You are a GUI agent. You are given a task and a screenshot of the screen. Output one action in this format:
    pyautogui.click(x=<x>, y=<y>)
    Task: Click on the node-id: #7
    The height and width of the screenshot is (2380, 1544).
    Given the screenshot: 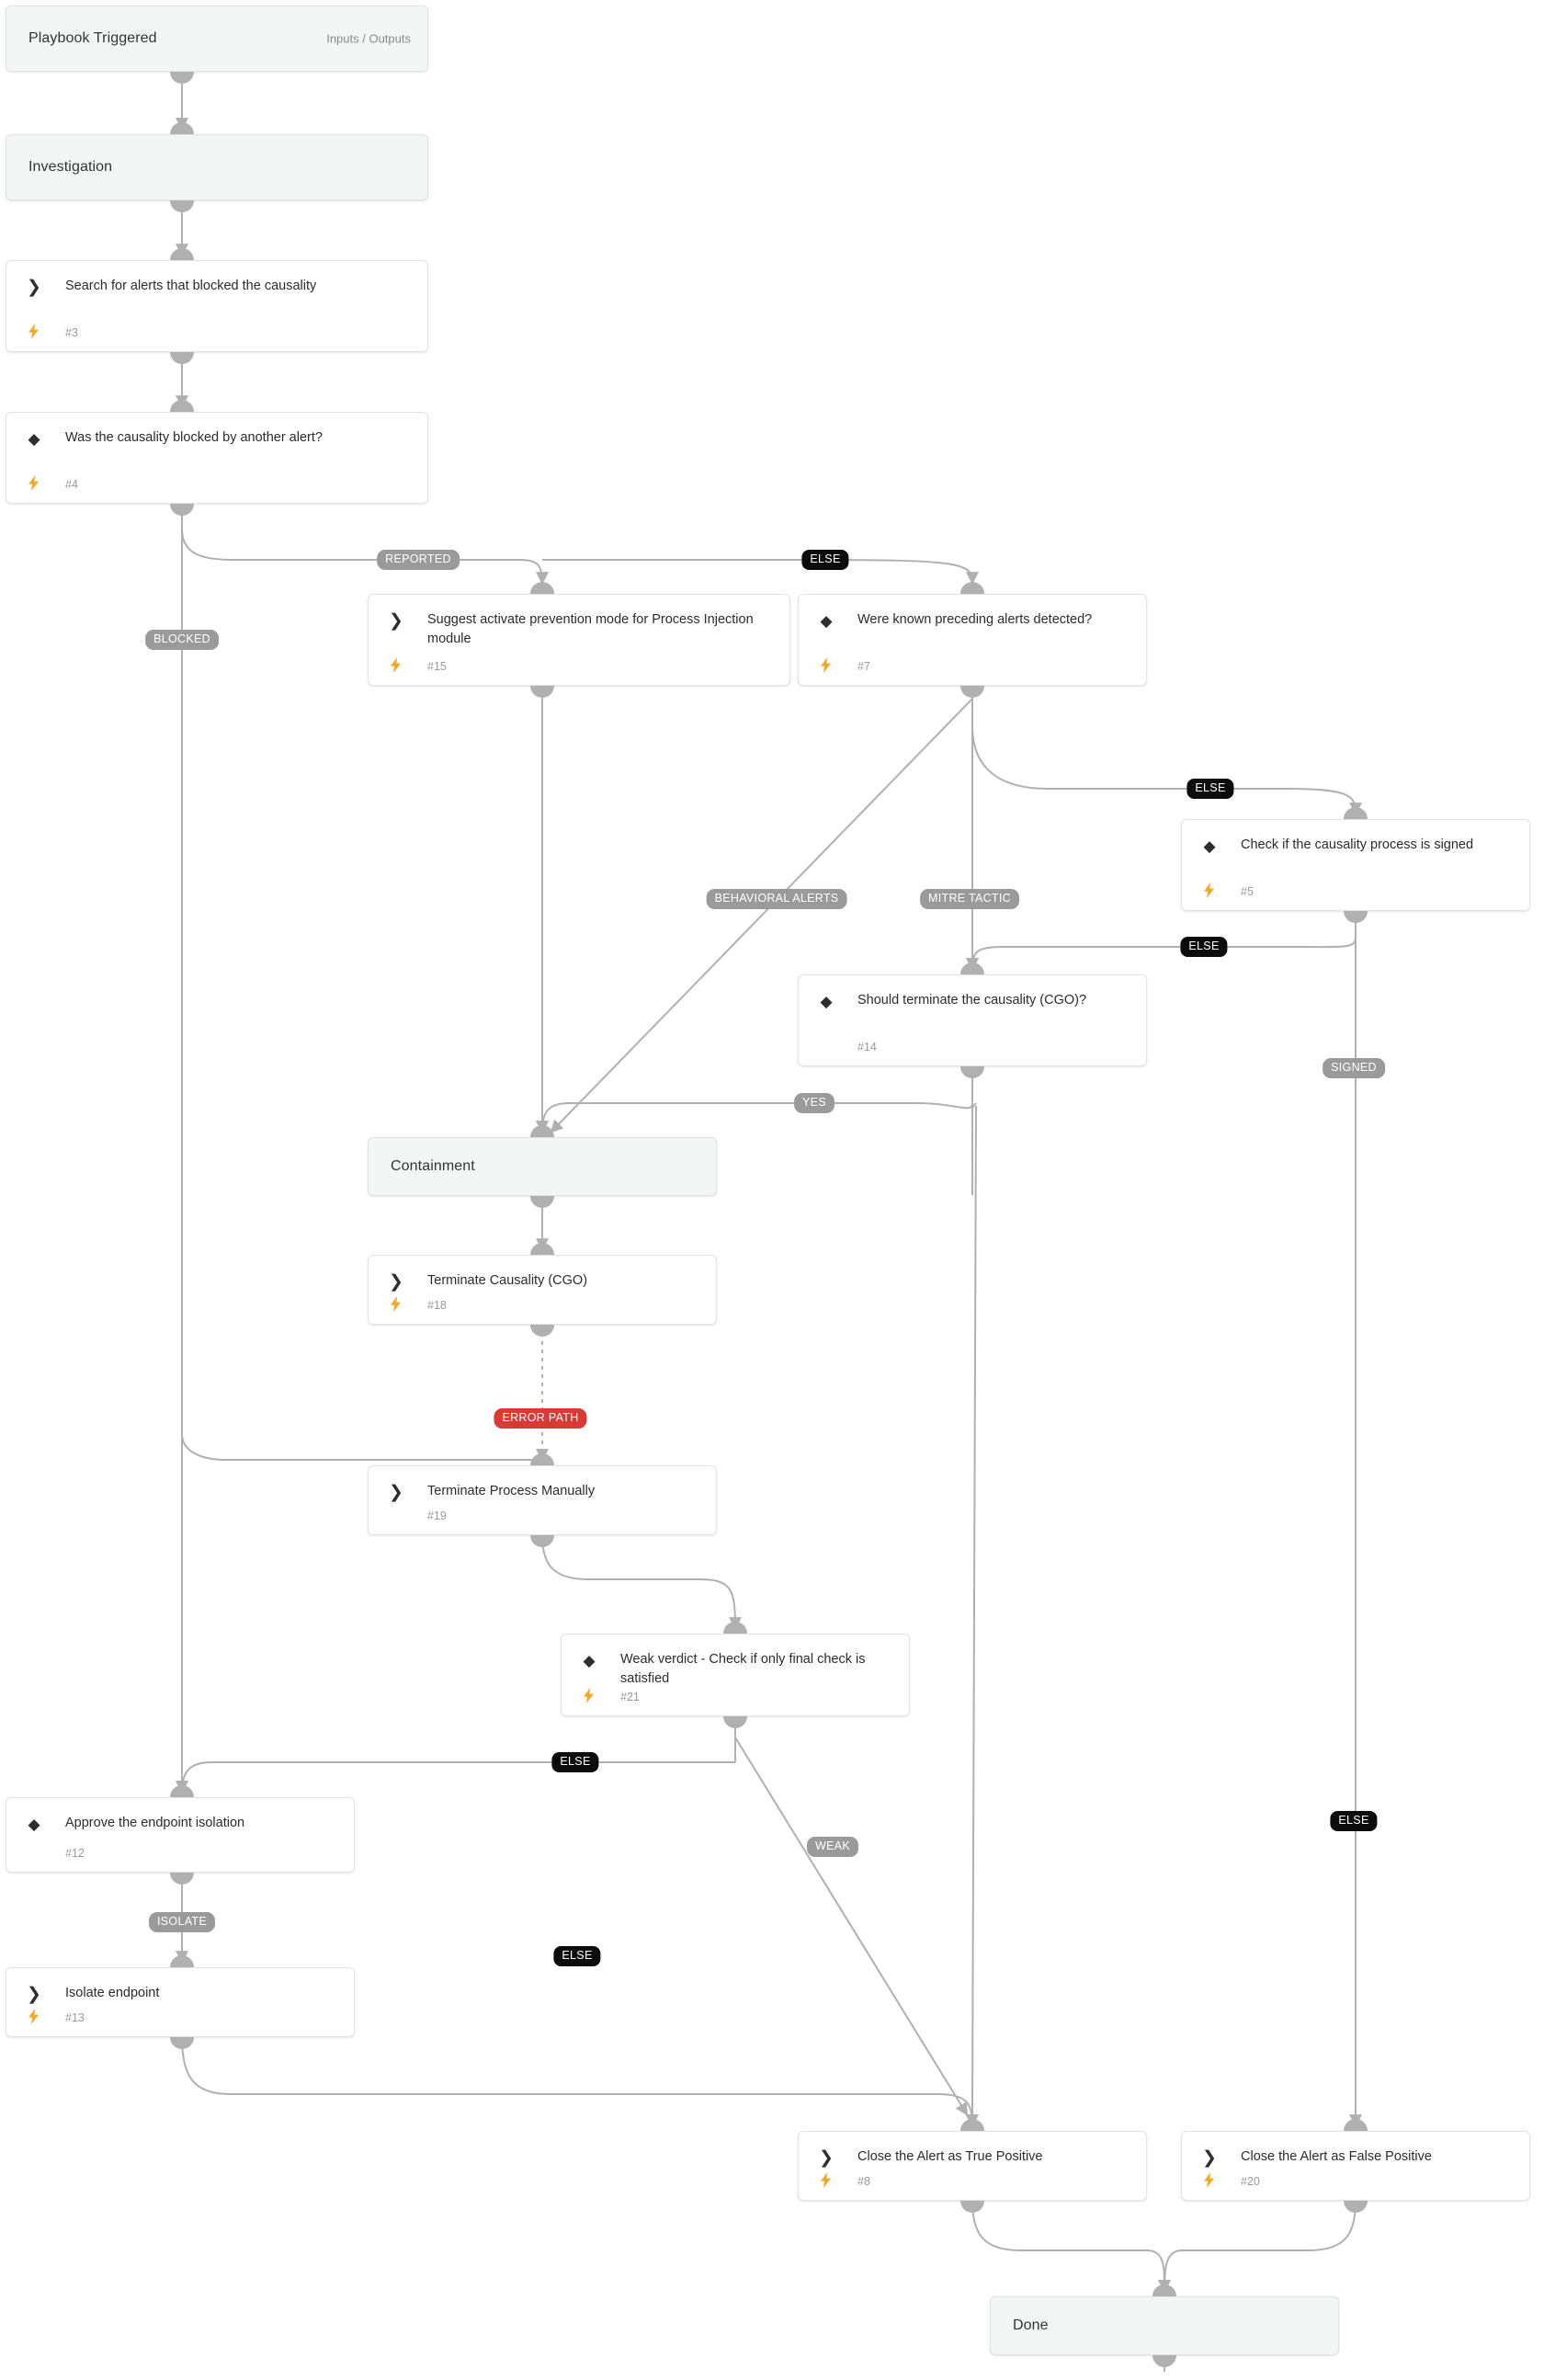 What is the action you would take?
    pyautogui.click(x=863, y=666)
    